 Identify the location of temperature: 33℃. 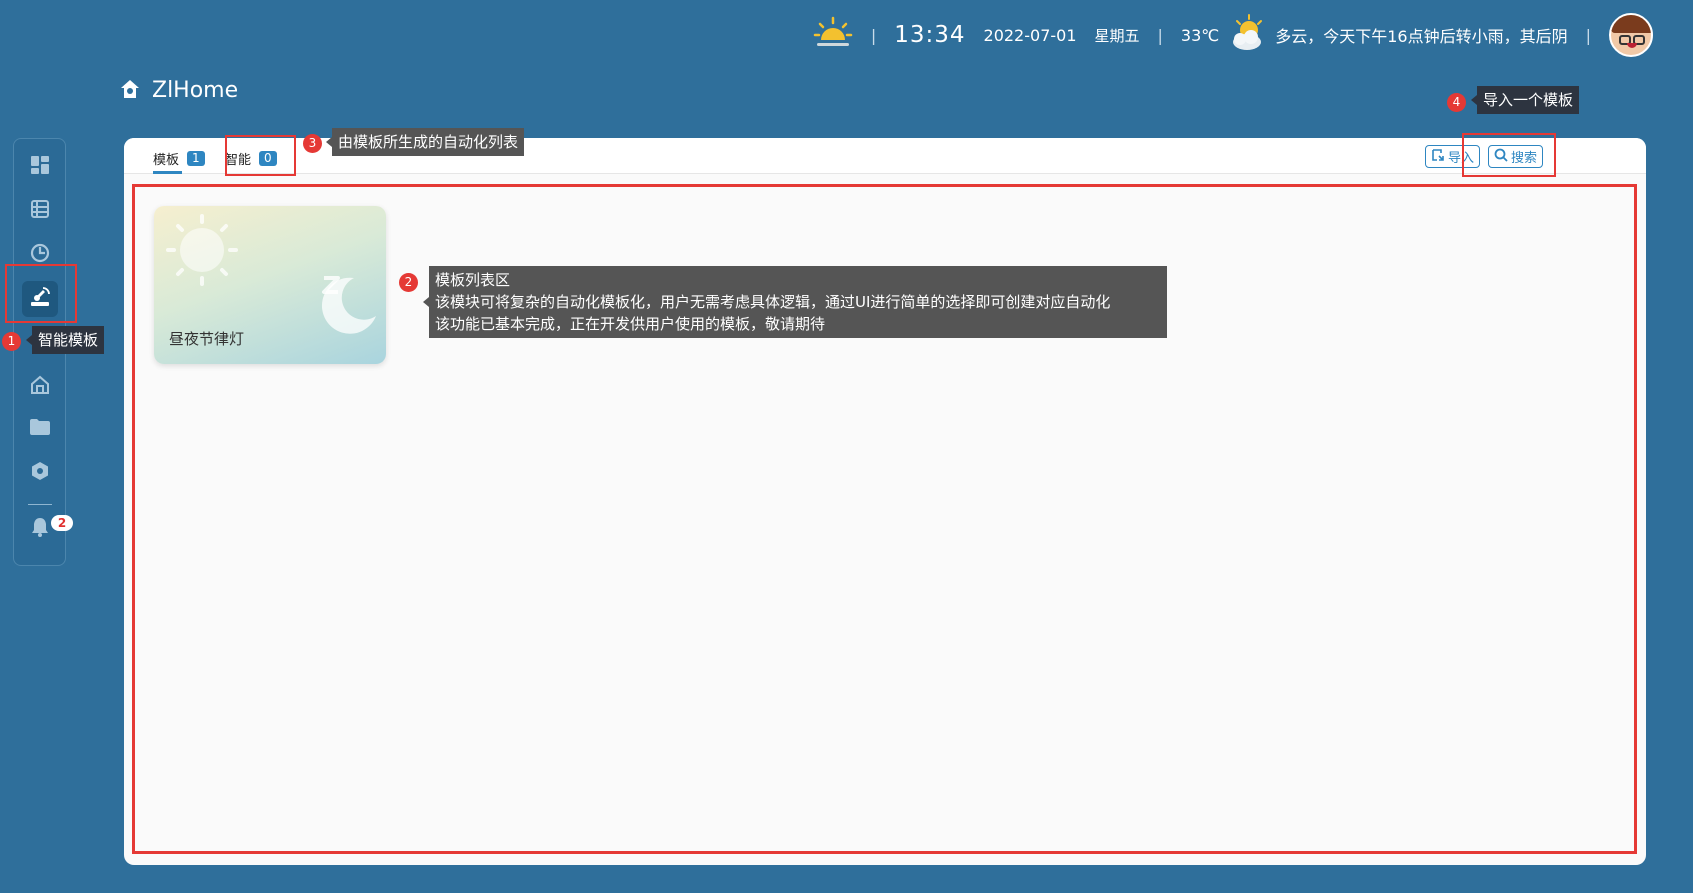
(1200, 35).